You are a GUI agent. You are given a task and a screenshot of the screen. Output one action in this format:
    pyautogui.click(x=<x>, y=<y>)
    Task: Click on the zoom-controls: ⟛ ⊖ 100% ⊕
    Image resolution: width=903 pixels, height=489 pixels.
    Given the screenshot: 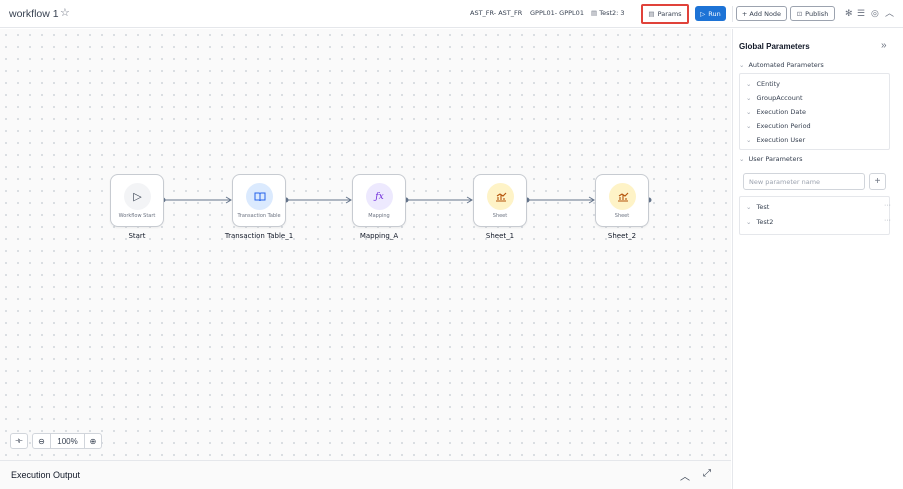 What is the action you would take?
    pyautogui.click(x=56, y=442)
    